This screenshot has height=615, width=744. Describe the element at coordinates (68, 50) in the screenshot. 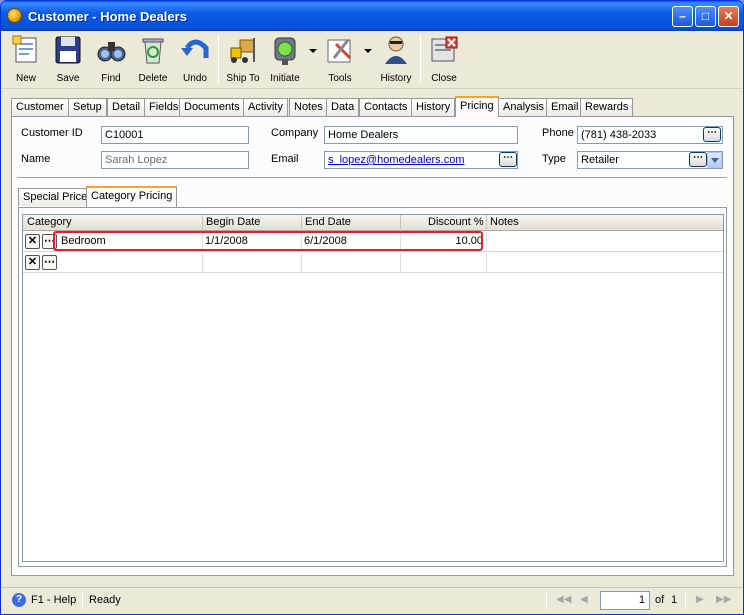

I see `floppy-disk-icon` at that location.